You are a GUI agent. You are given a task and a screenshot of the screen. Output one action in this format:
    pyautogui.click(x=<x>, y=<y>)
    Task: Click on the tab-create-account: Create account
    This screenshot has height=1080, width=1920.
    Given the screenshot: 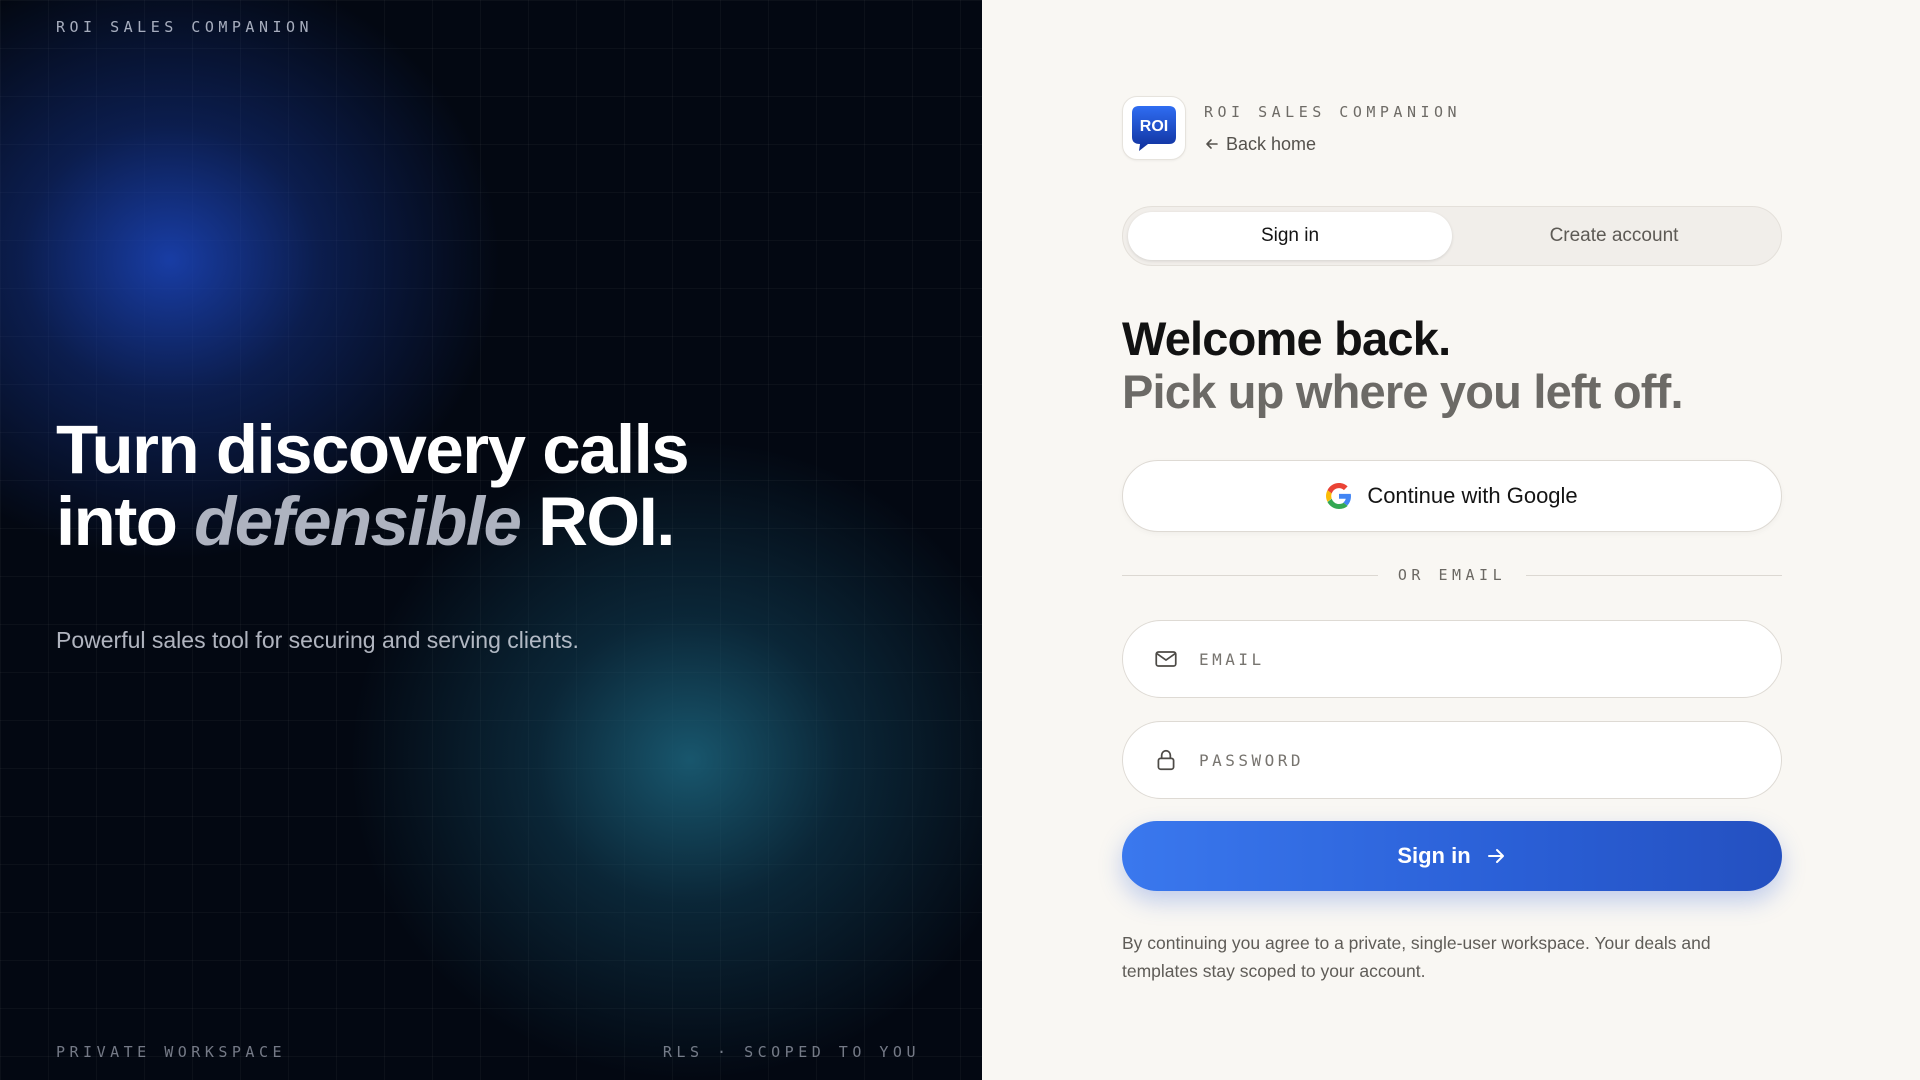 What is the action you would take?
    pyautogui.click(x=1614, y=236)
    